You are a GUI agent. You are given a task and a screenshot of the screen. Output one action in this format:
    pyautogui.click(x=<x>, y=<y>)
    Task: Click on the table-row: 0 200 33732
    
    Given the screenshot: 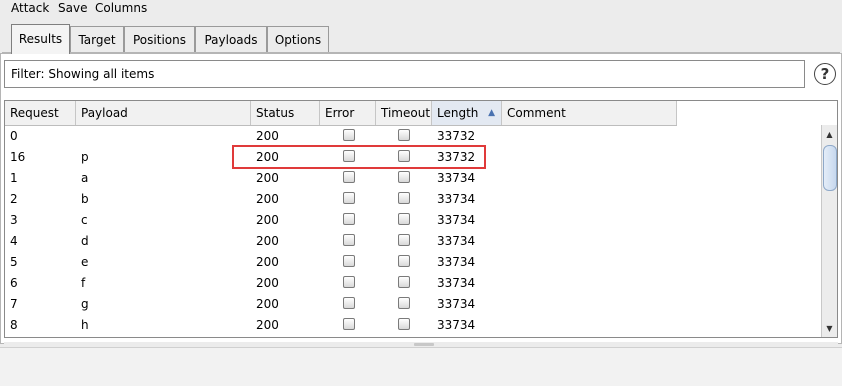 What is the action you would take?
    pyautogui.click(x=414, y=135)
    